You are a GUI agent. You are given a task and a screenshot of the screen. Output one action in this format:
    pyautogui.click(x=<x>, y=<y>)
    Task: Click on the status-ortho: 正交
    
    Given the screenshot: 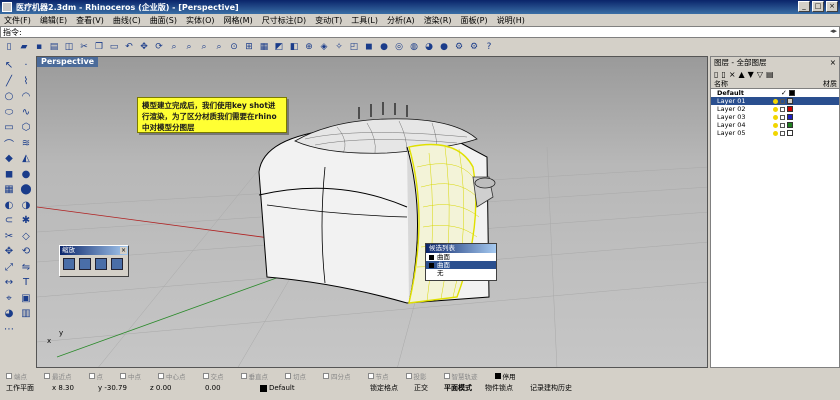 What is the action you would take?
    pyautogui.click(x=421, y=388)
    